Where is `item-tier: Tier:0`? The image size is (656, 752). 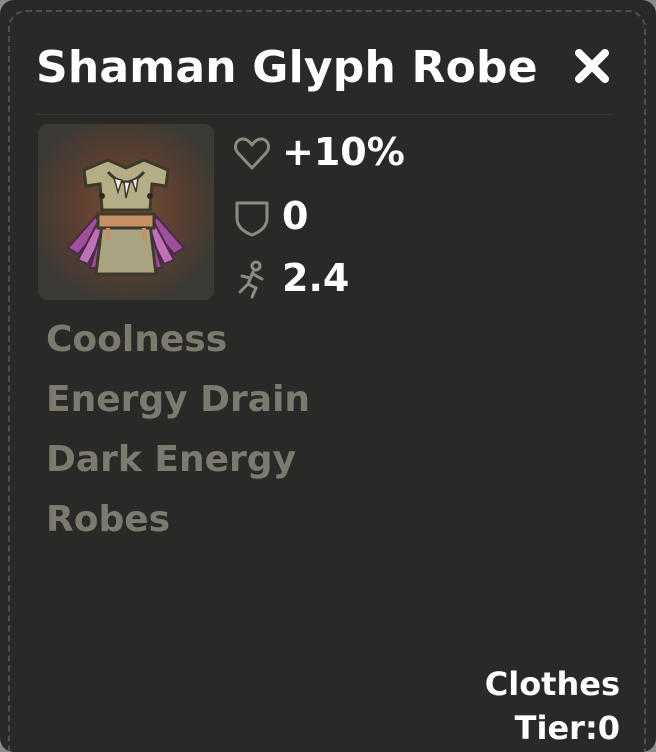 item-tier: Tier:0 is located at coordinates (567, 728).